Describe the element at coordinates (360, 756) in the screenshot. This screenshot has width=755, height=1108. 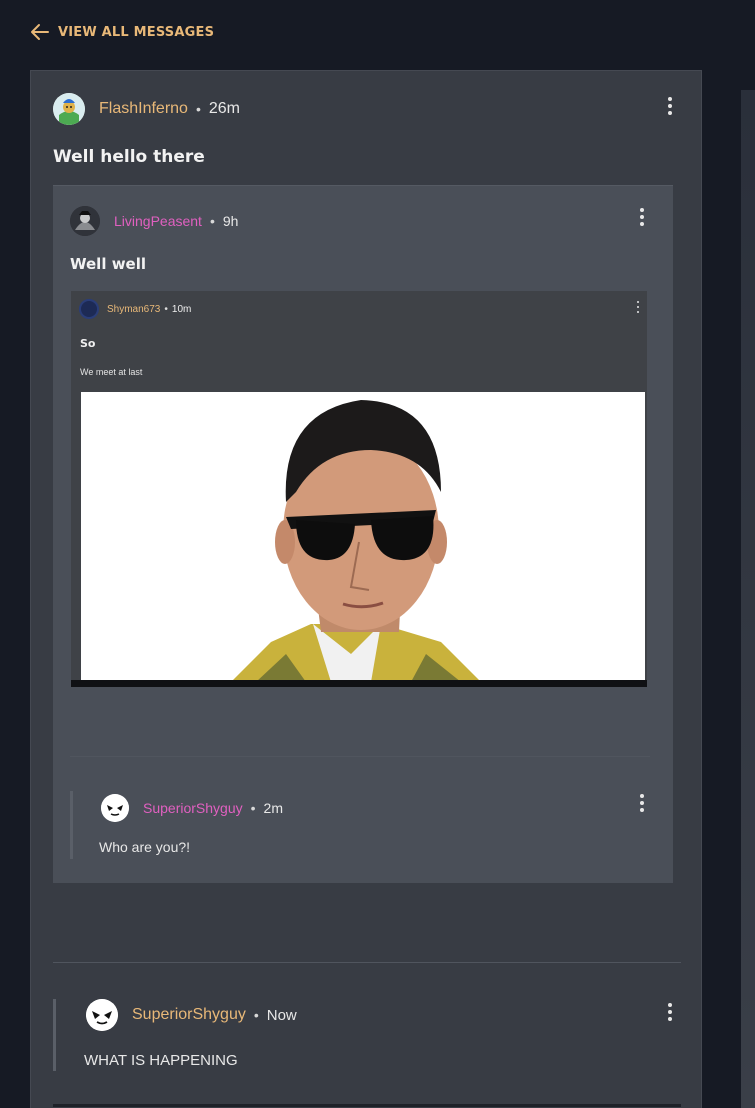
I see `quoted-divider` at that location.